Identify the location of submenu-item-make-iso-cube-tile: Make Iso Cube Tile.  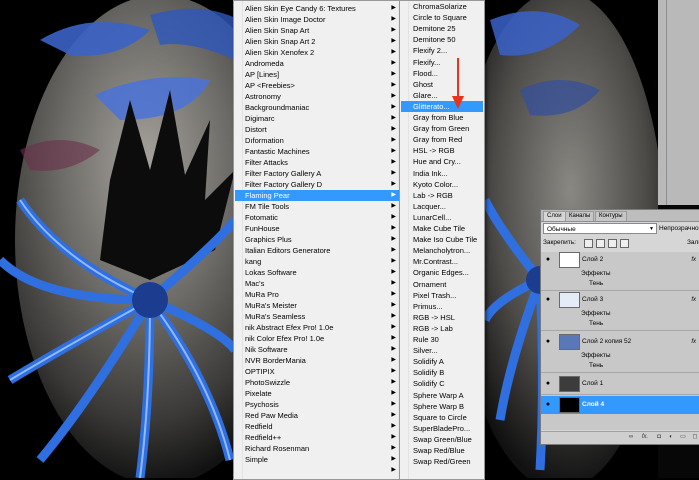
(442, 239).